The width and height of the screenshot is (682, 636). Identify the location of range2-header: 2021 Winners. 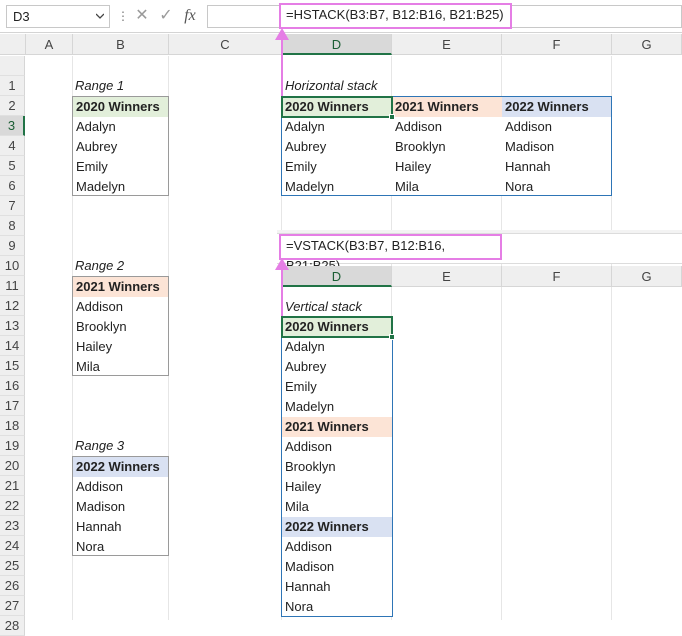
(120, 287).